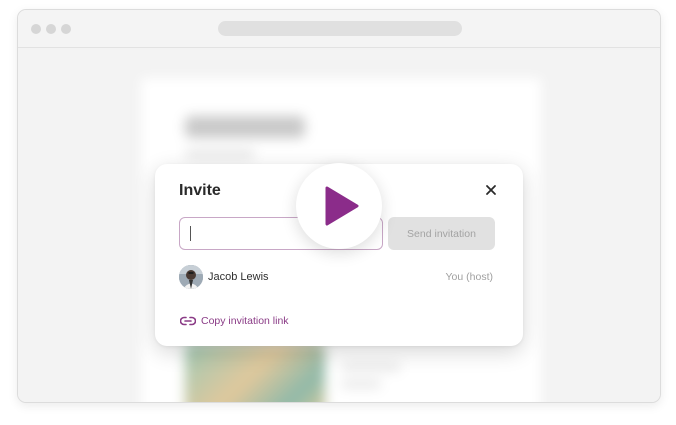  What do you see at coordinates (441, 233) in the screenshot?
I see `send-invitation-button: Send invitation` at bounding box center [441, 233].